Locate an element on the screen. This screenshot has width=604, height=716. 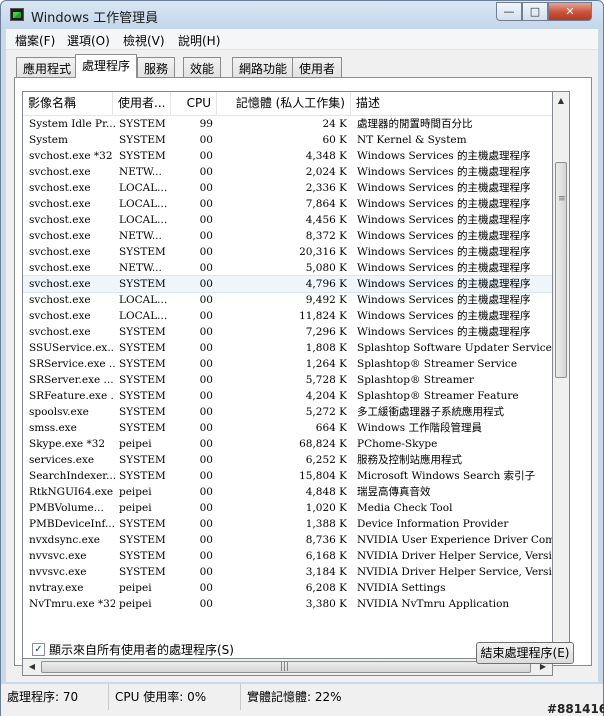
column-image-name: ▲ 影像名稱 is located at coordinates (68, 103).